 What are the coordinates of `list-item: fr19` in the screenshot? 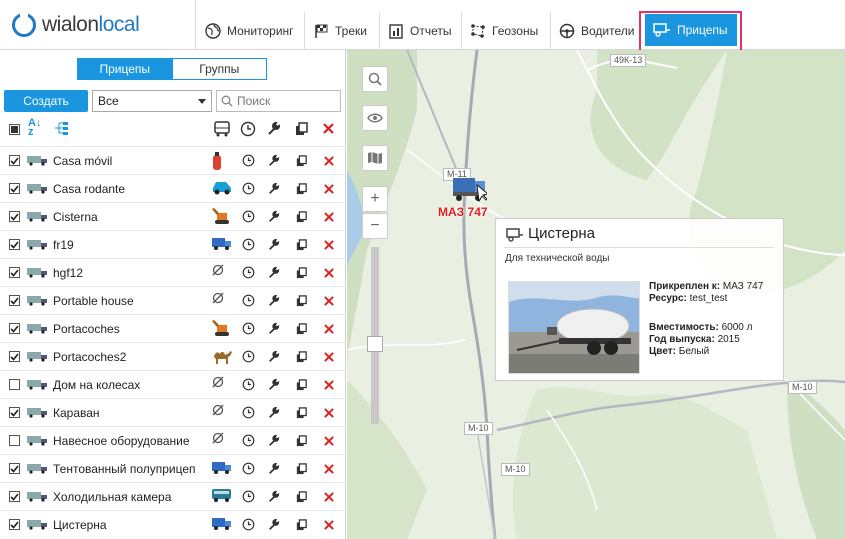 It's located at (173, 244).